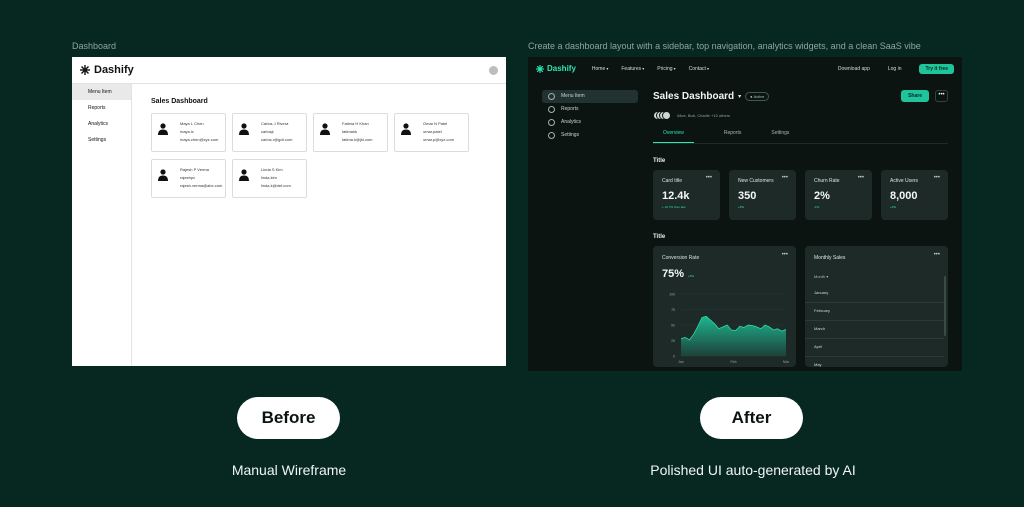 Image resolution: width=1024 pixels, height=507 pixels. What do you see at coordinates (674, 357) in the screenshot?
I see `y-tick-label: 0` at bounding box center [674, 357].